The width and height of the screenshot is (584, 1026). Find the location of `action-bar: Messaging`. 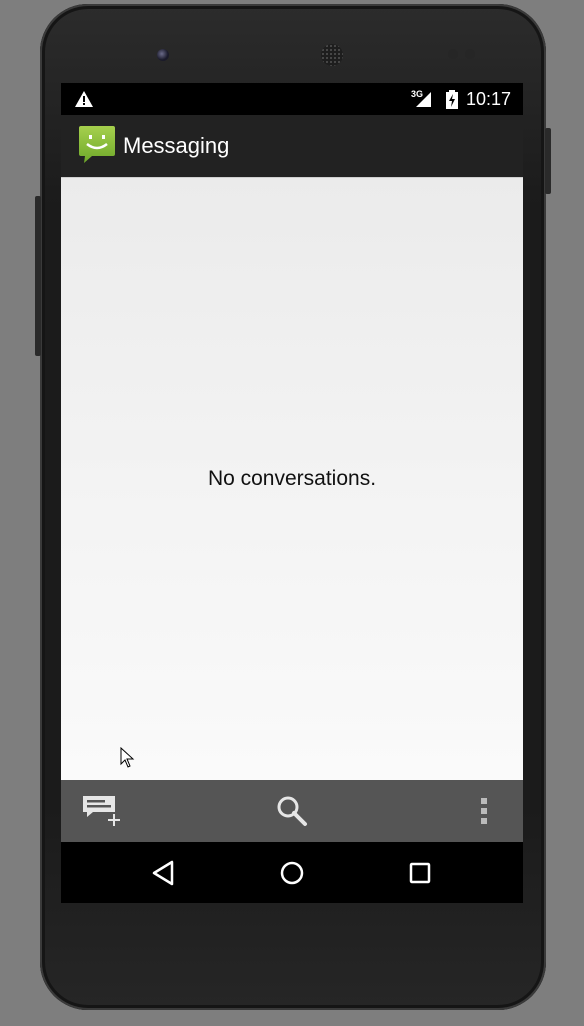

action-bar: Messaging is located at coordinates (292, 146).